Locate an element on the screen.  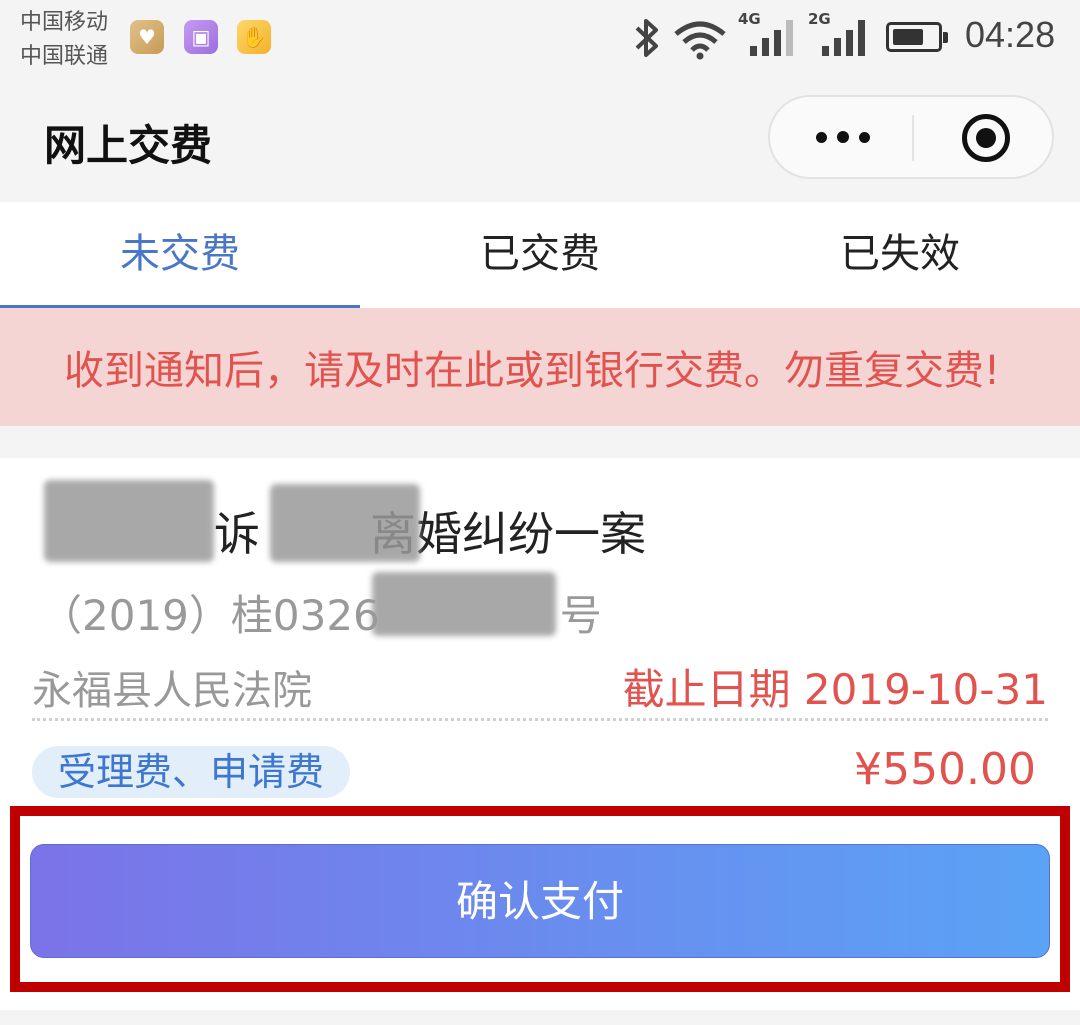
signal-icon is located at coordinates (771, 38).